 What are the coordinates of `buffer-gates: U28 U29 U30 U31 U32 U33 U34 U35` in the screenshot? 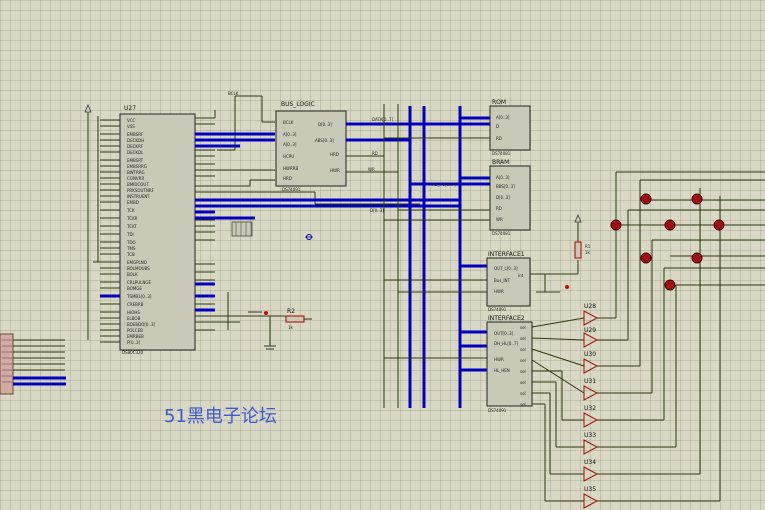 It's located at (591, 406).